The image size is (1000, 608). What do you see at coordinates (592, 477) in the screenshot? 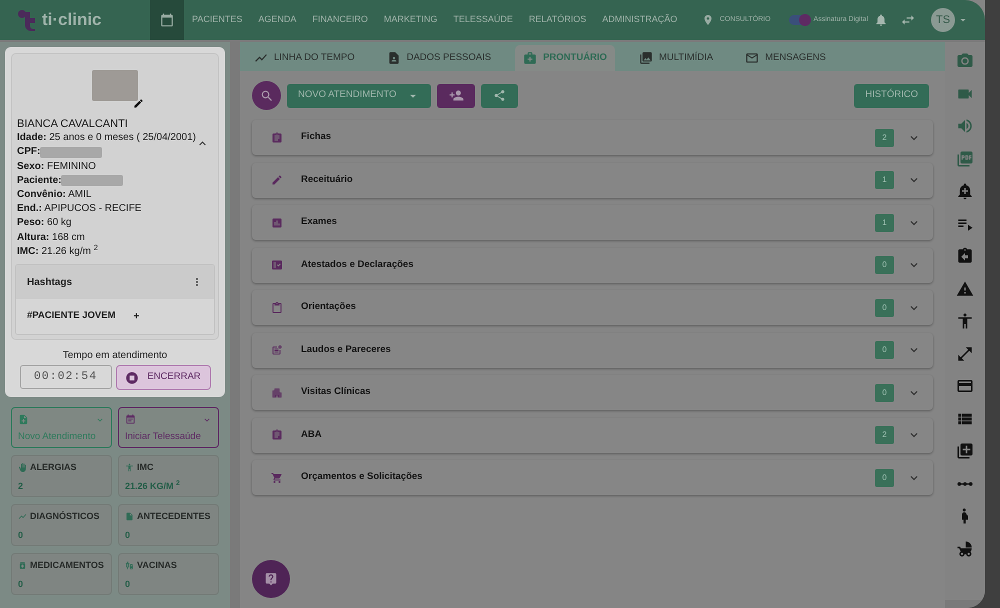
I see `section-row: Orçamentos e Solicitações 0` at bounding box center [592, 477].